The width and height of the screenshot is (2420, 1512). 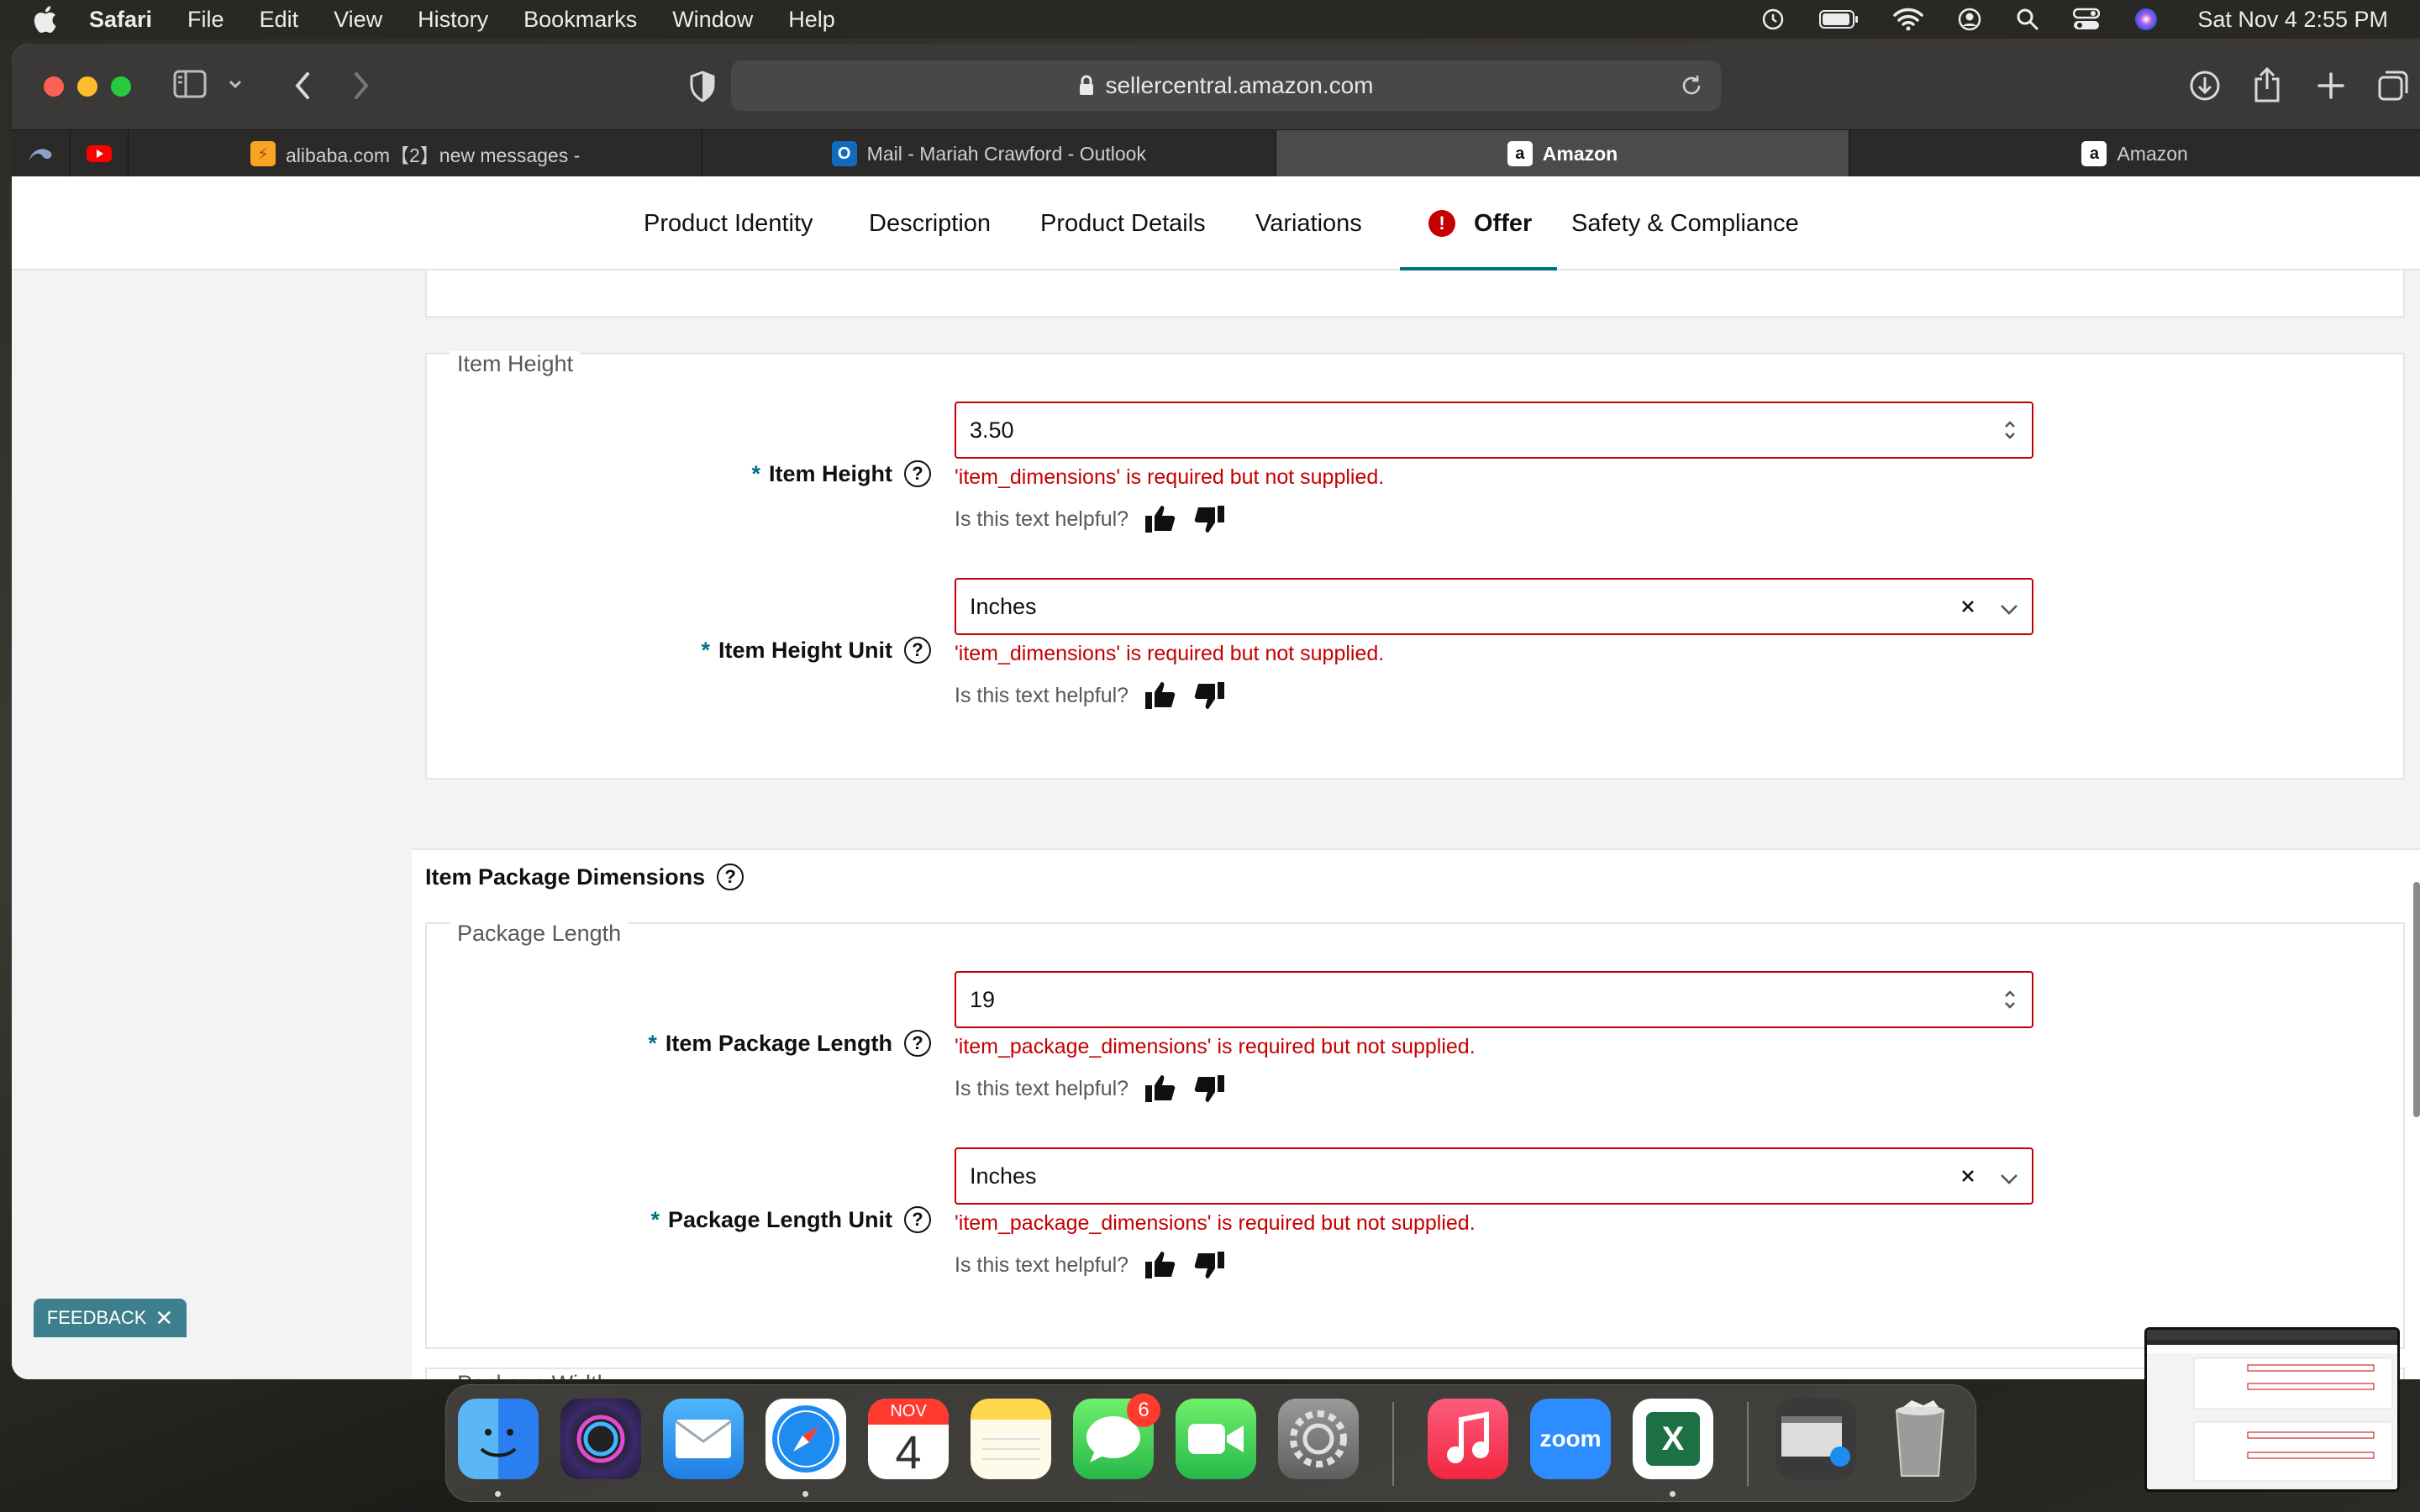 I want to click on notes-app, so click(x=1011, y=1439).